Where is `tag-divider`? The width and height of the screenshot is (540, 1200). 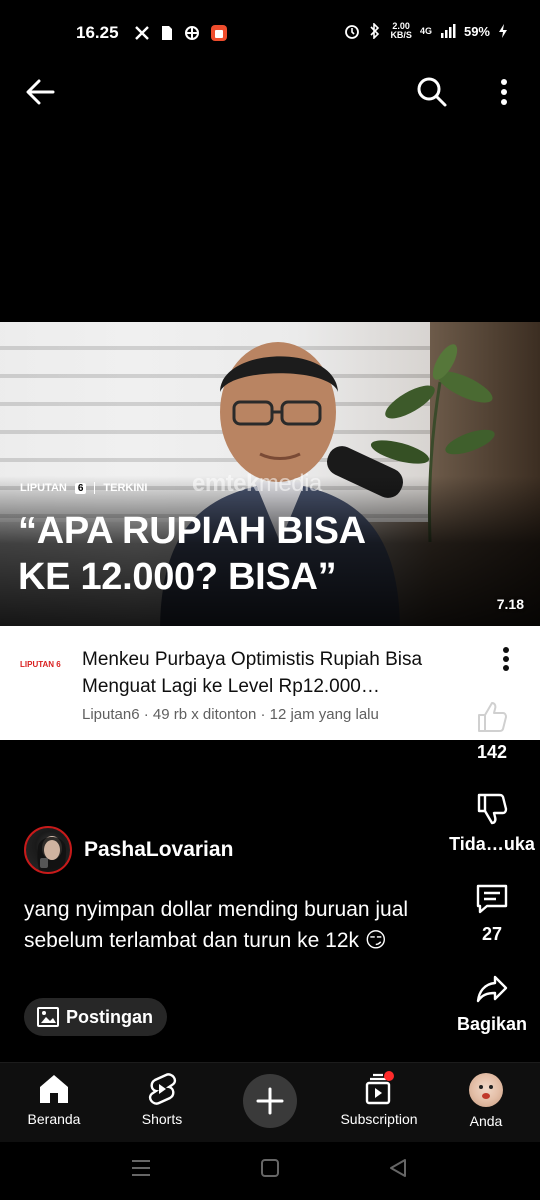
tag-divider is located at coordinates (95, 488).